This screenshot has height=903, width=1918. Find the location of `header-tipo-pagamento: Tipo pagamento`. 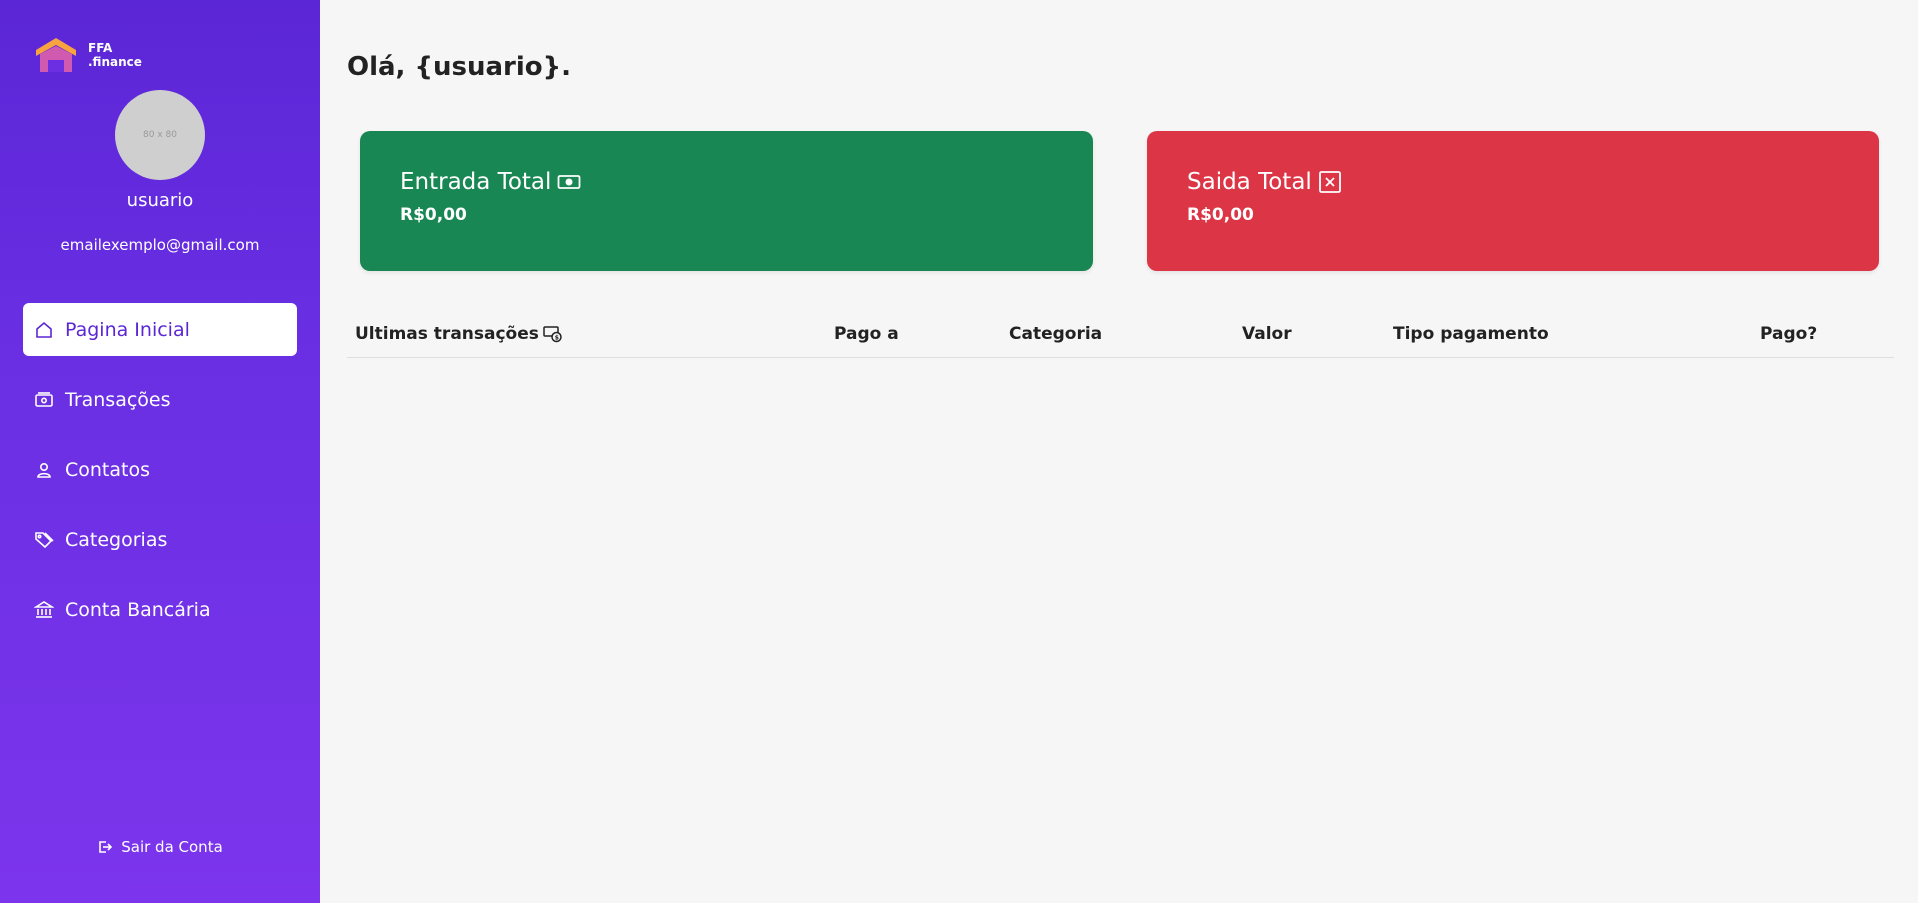

header-tipo-pagamento: Tipo pagamento is located at coordinates (1471, 334).